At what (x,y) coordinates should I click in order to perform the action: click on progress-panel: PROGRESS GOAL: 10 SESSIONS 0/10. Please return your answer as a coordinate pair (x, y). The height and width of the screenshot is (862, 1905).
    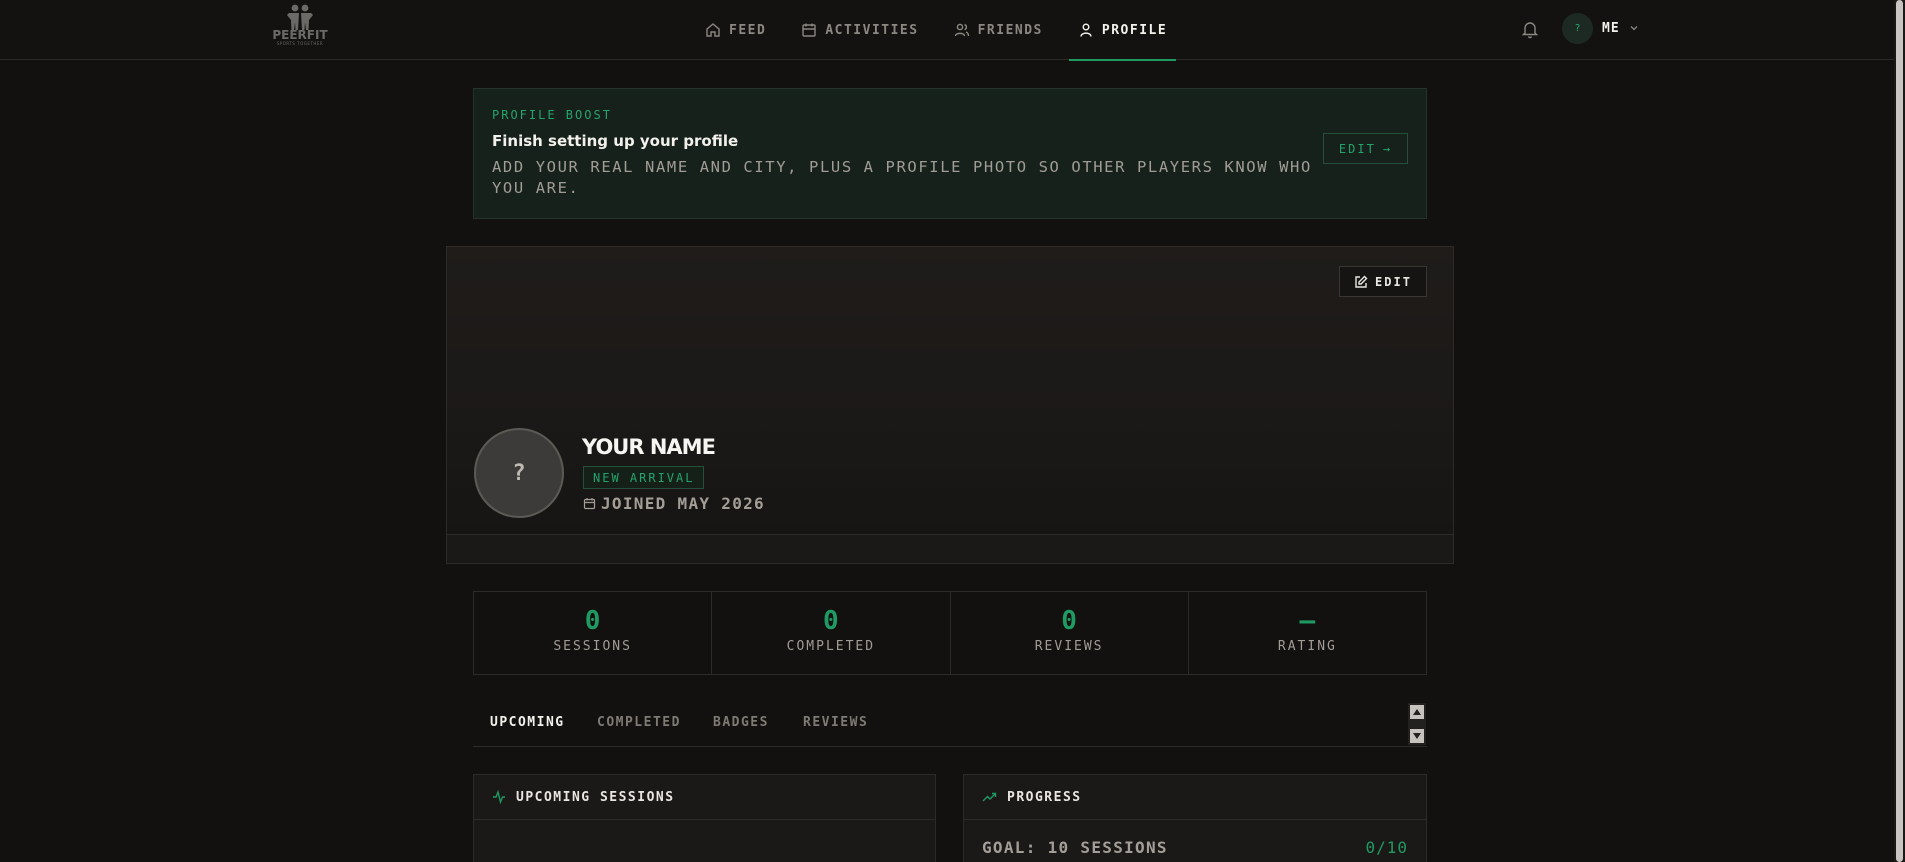
    Looking at the image, I should click on (1195, 818).